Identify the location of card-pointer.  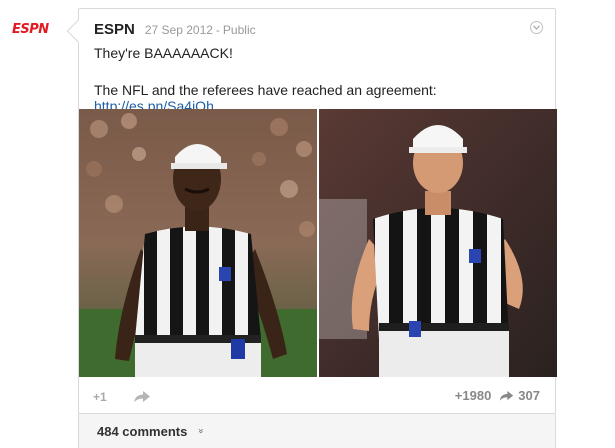
(78, 31).